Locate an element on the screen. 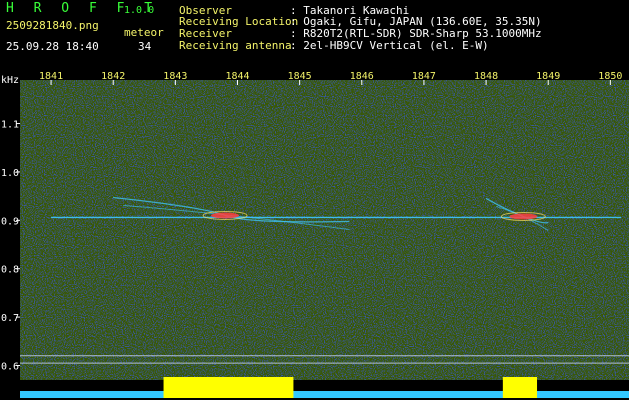  x-tick-label: 1843 is located at coordinates (175, 77).